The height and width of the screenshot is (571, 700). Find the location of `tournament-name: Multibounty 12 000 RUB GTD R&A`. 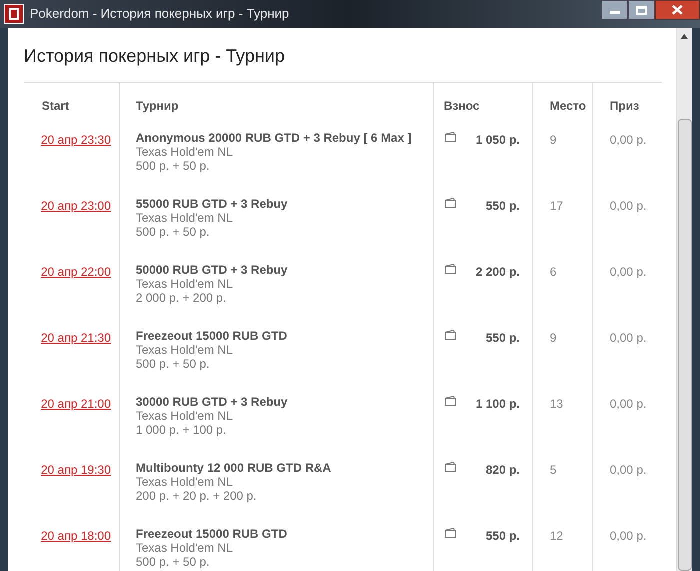

tournament-name: Multibounty 12 000 RUB GTD R&A is located at coordinates (234, 468).